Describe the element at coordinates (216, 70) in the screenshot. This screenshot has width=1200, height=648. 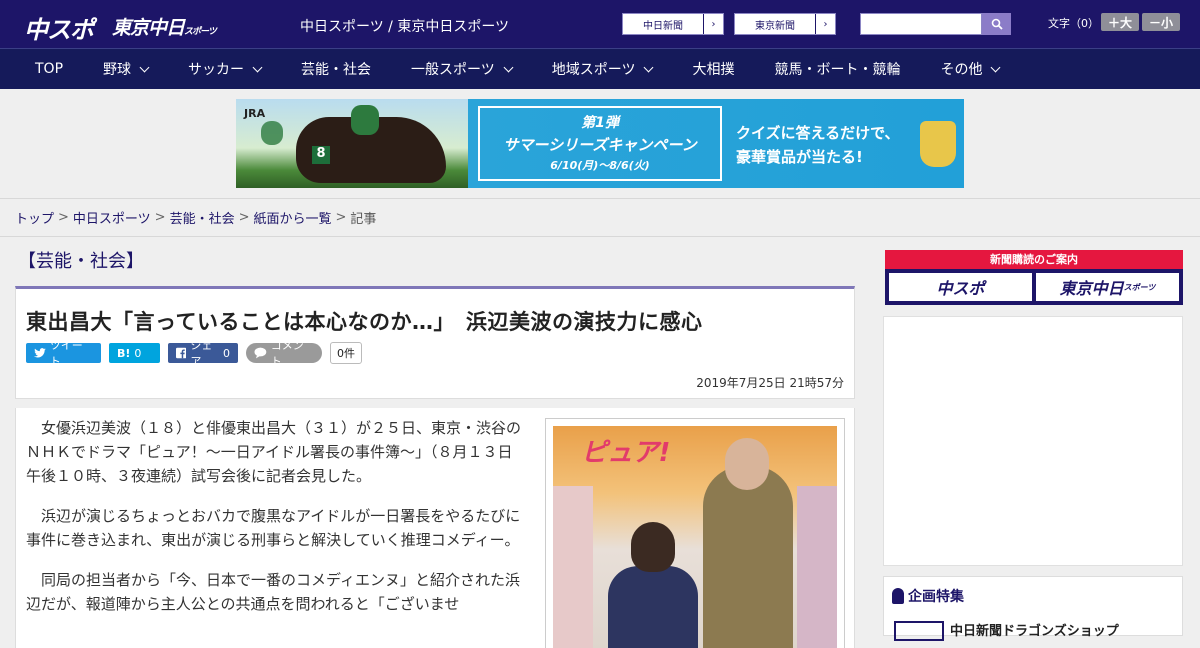
I see `nav-item-label: サッカー` at that location.